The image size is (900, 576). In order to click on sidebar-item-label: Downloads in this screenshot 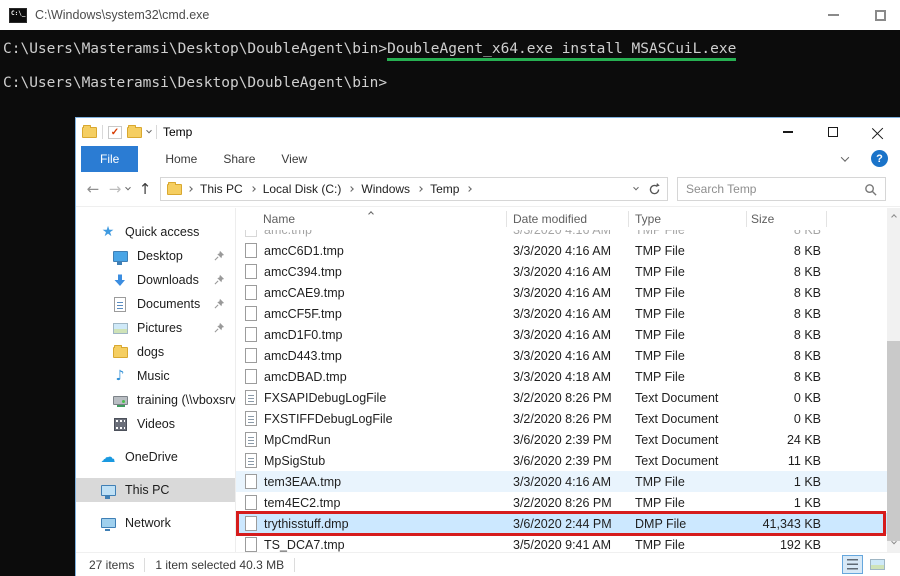, I will do `click(168, 280)`.